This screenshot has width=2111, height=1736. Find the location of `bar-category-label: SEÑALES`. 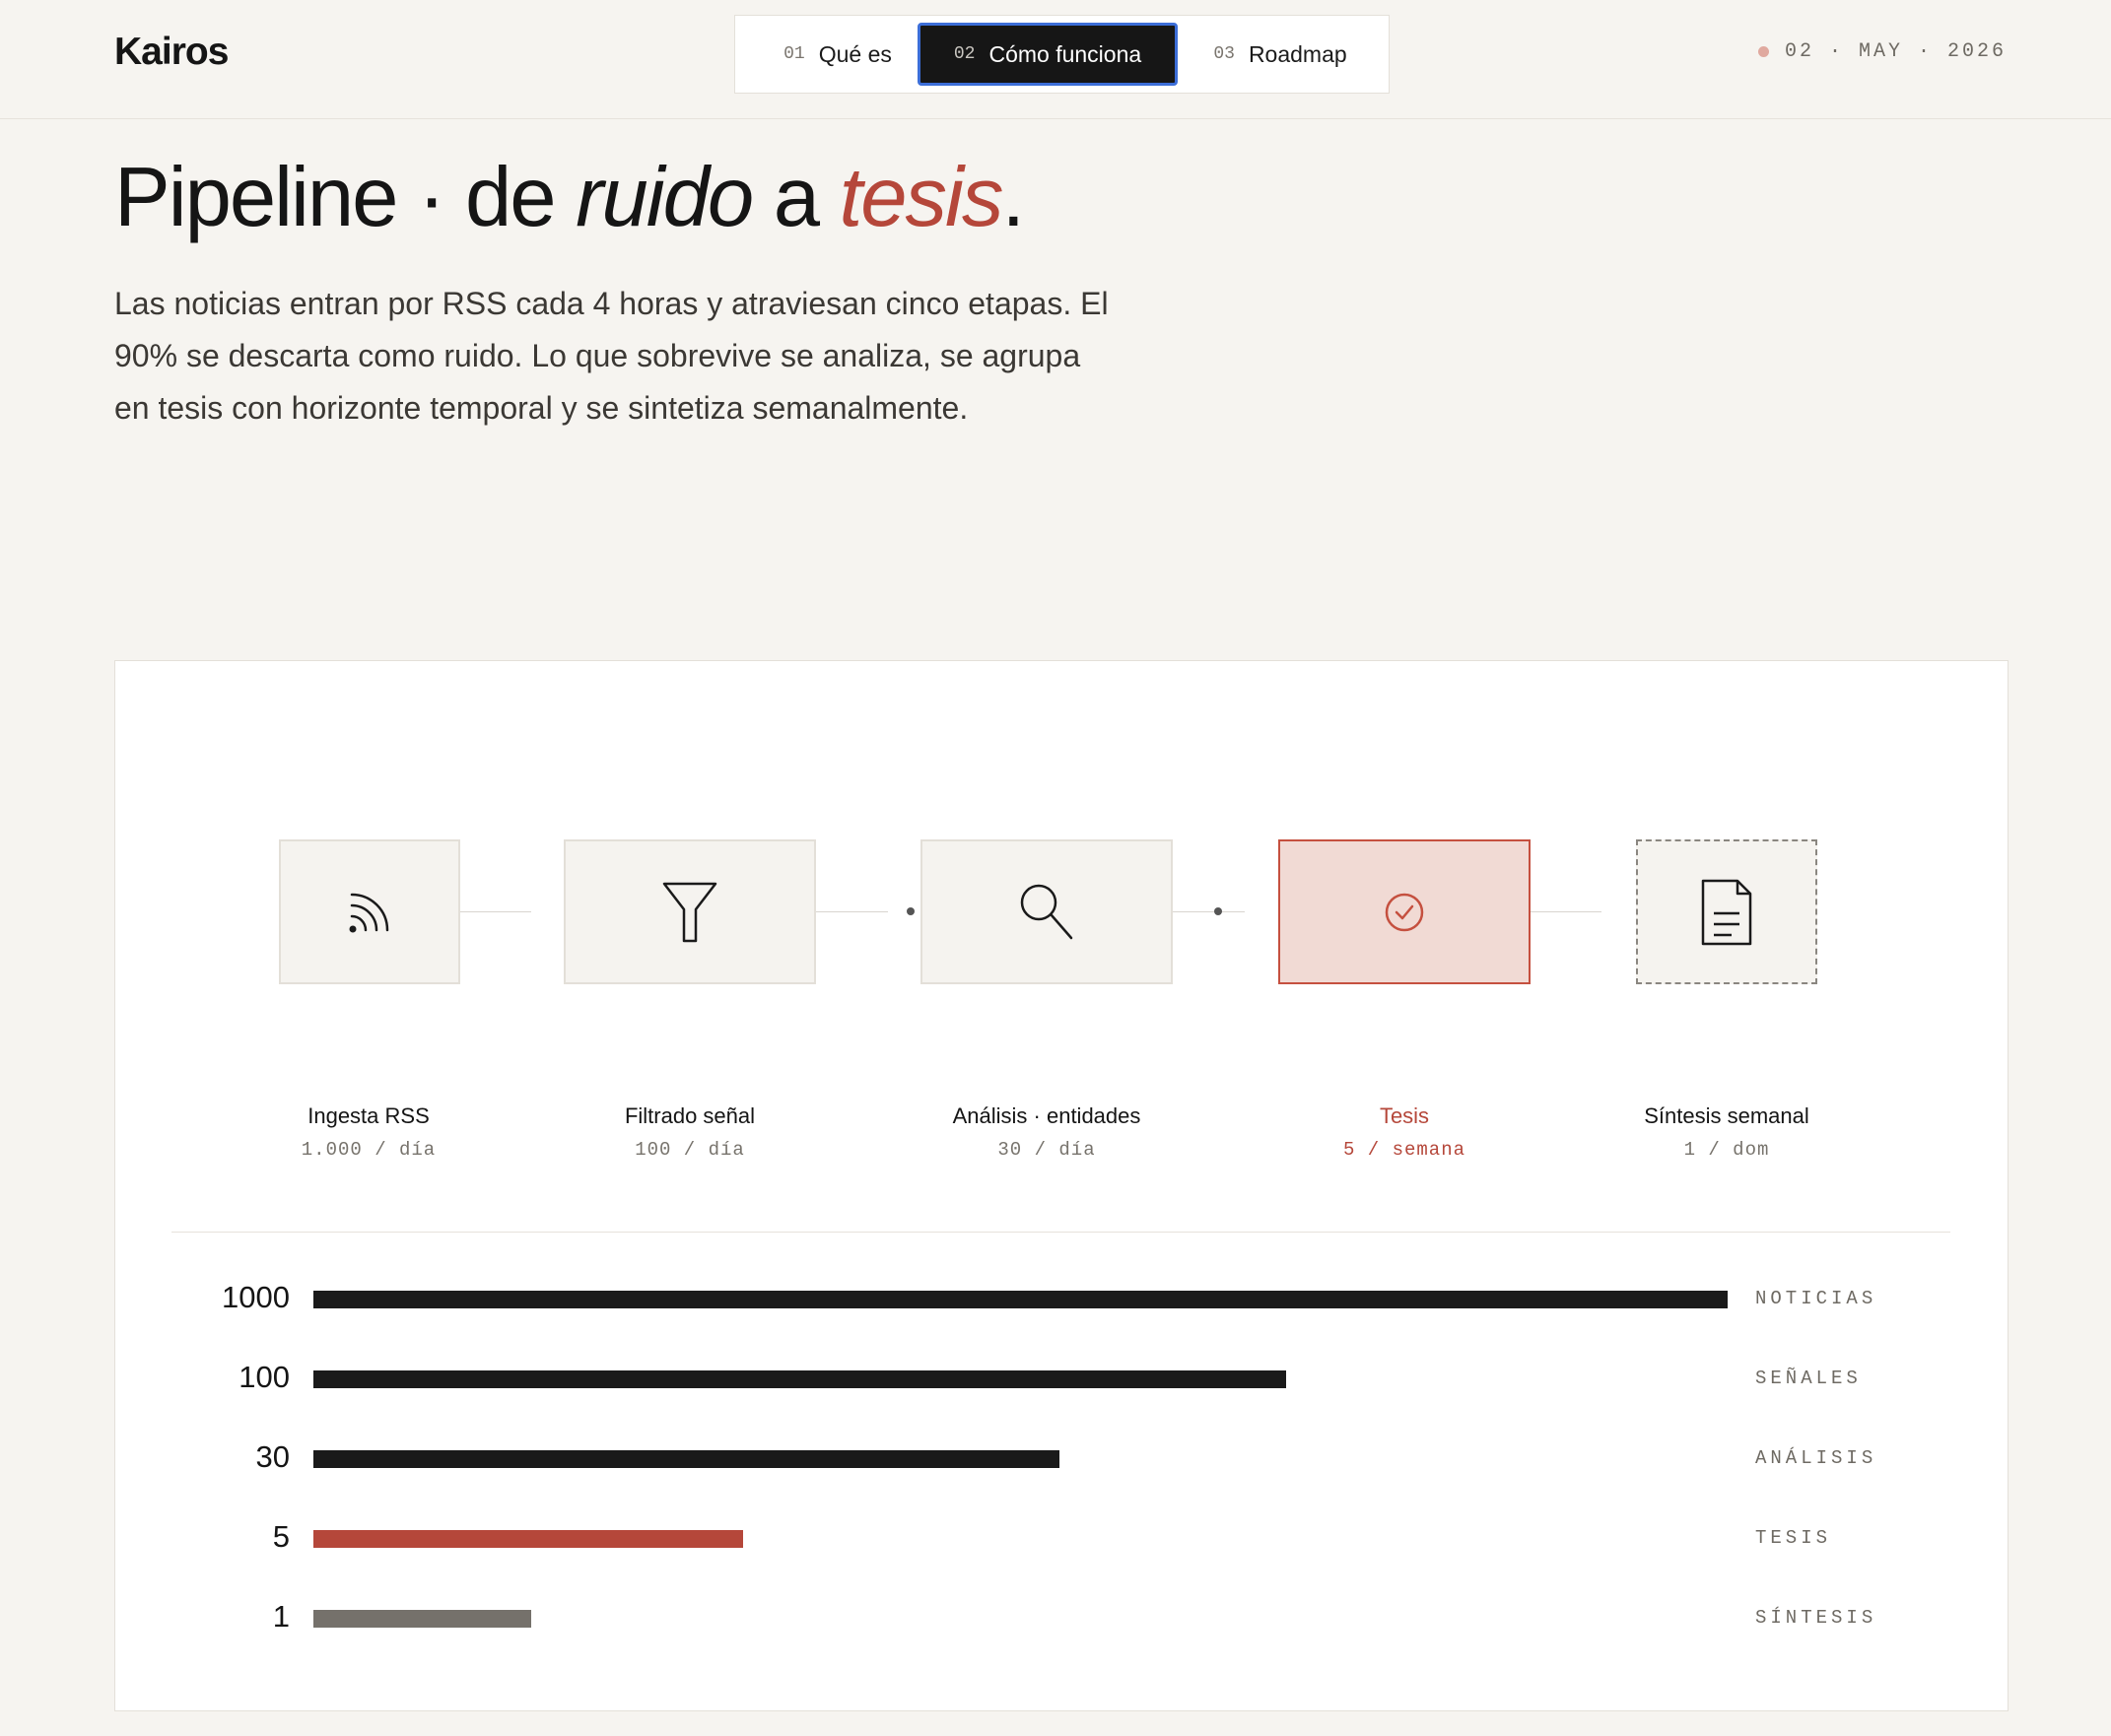

bar-category-label: SEÑALES is located at coordinates (1809, 1378).